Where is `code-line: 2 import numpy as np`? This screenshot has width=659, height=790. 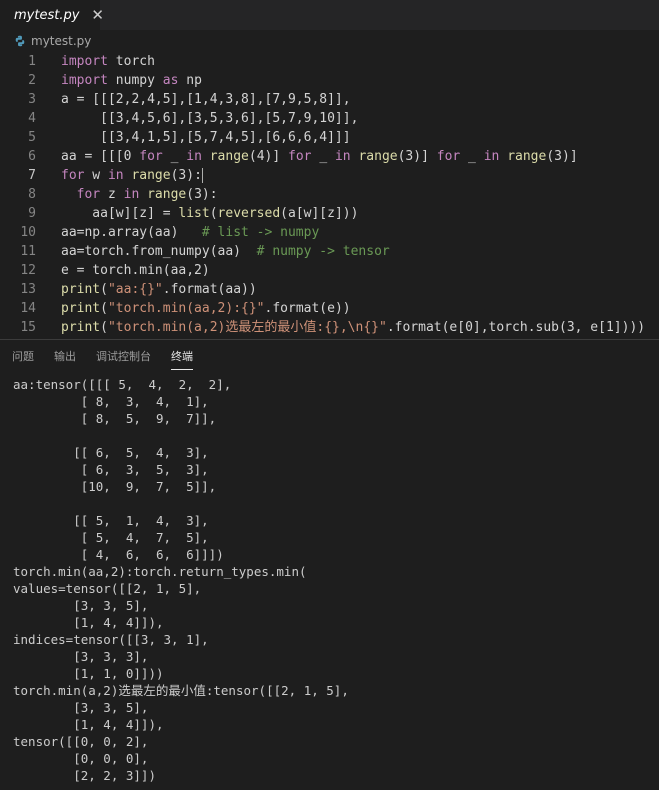
code-line: 2 import numpy as np is located at coordinates (329, 80).